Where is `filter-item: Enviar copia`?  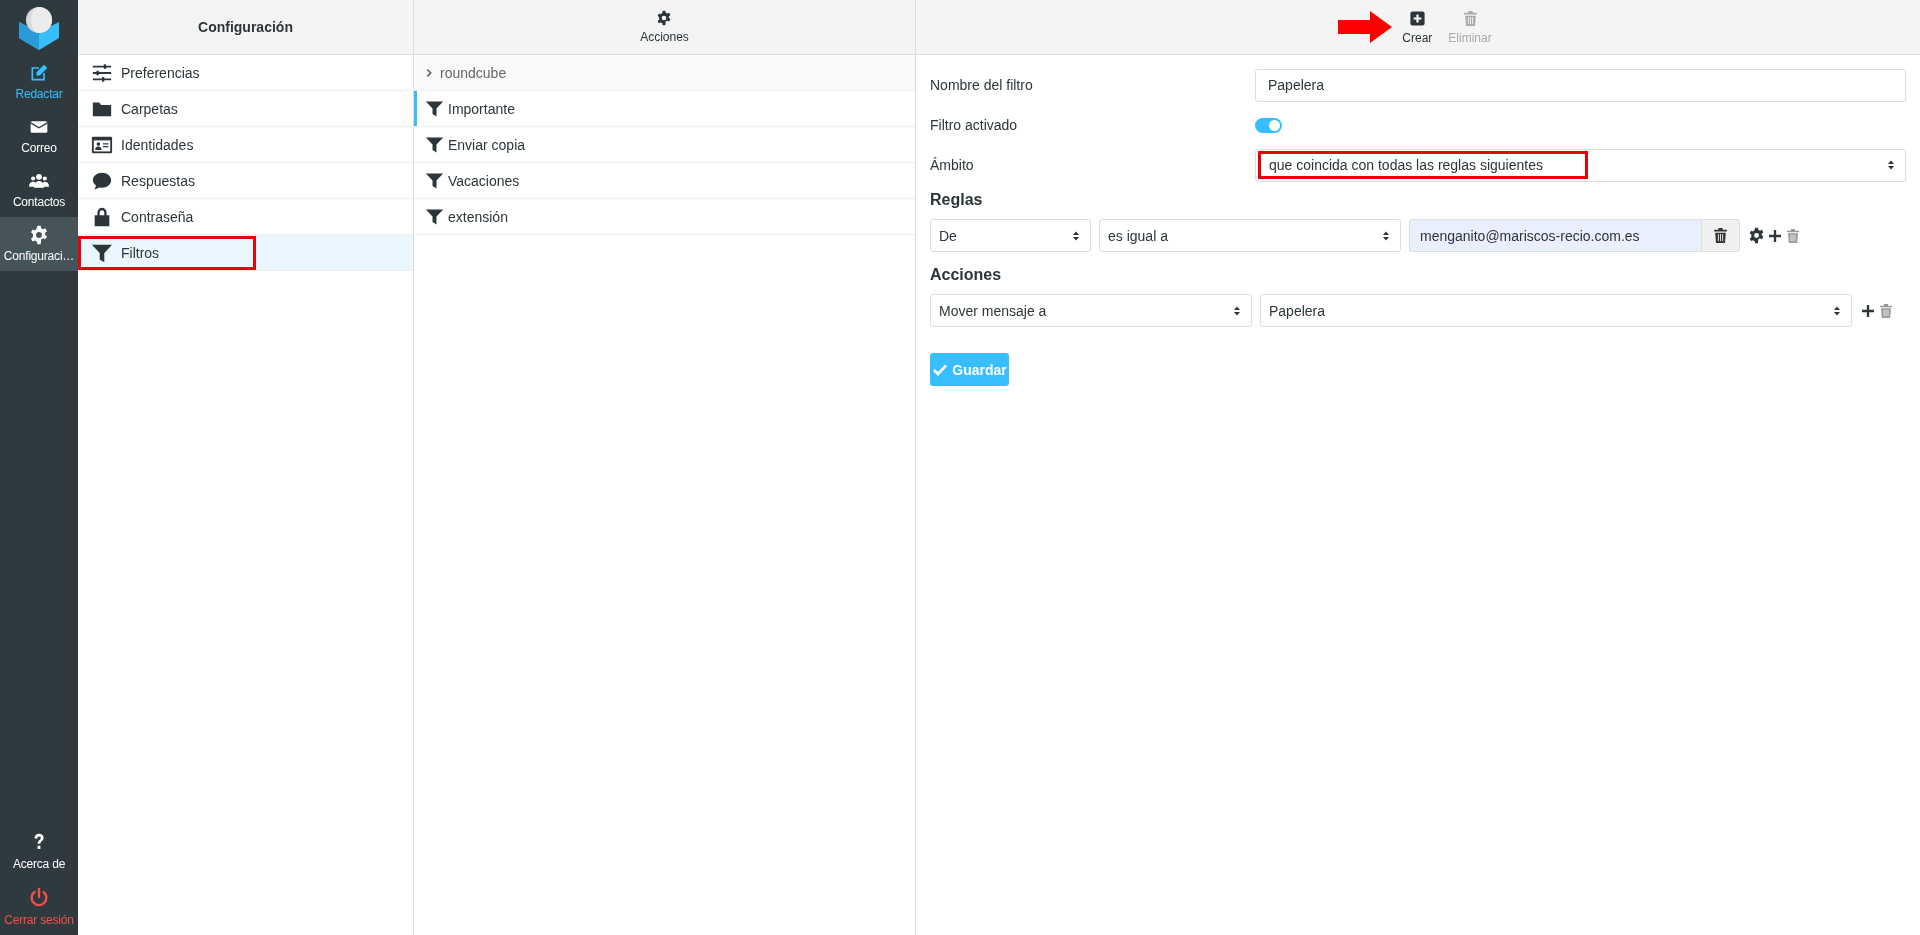
filter-item: Enviar copia is located at coordinates (664, 144).